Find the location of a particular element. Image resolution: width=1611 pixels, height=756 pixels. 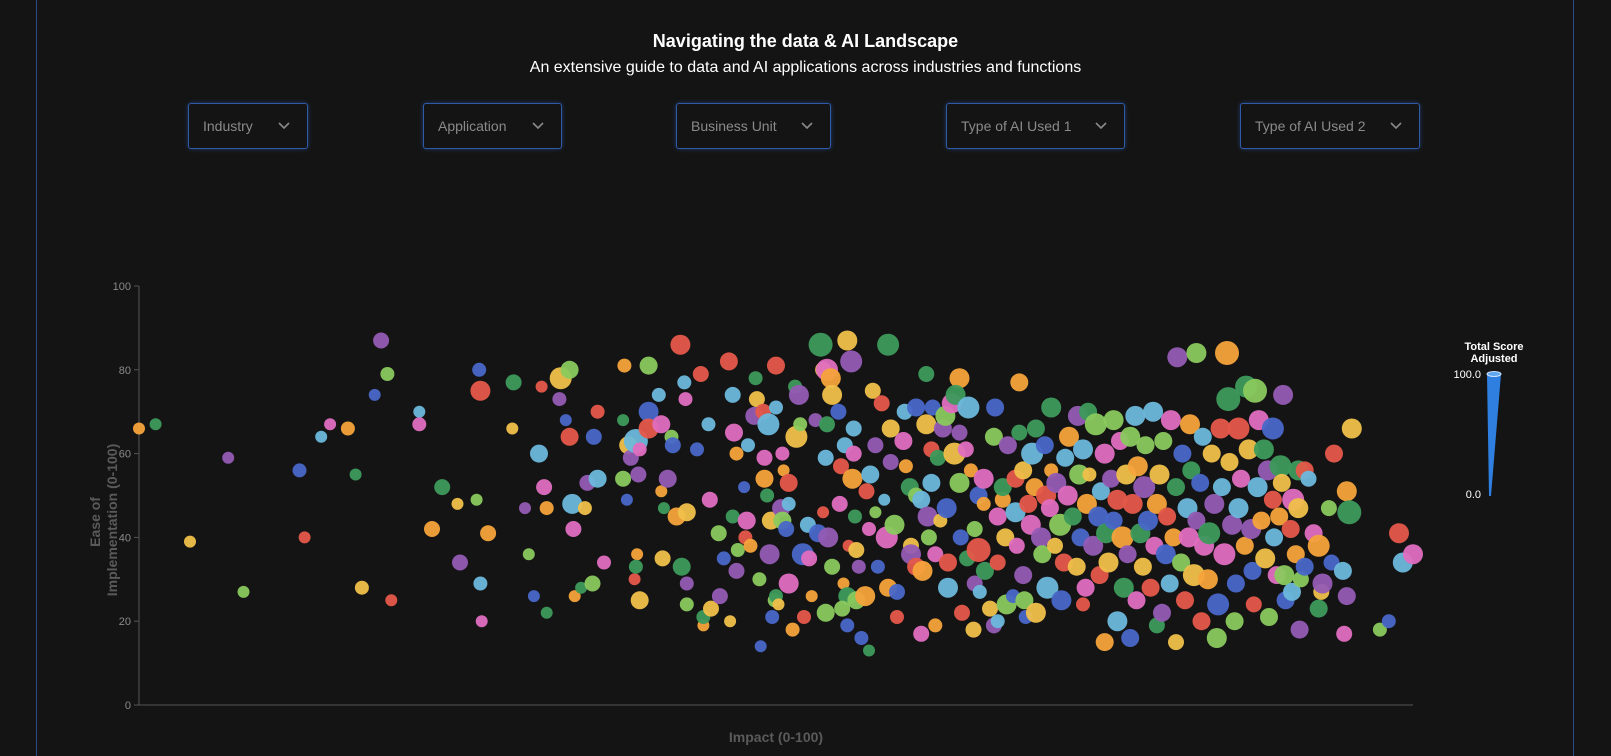

y-tick-label: 100 is located at coordinates (122, 287).